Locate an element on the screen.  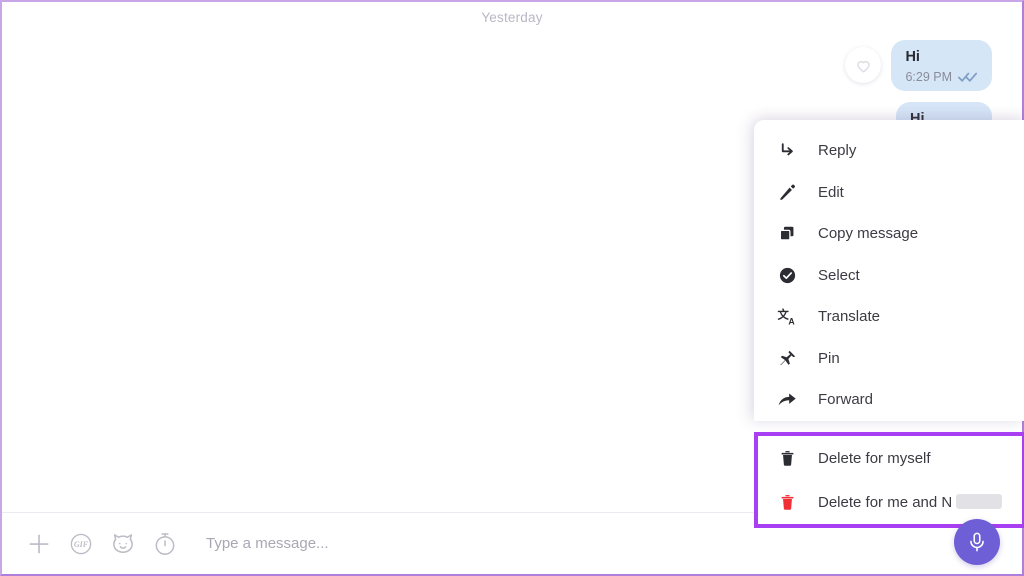
menu-item-pin: Pin is located at coordinates (889, 358).